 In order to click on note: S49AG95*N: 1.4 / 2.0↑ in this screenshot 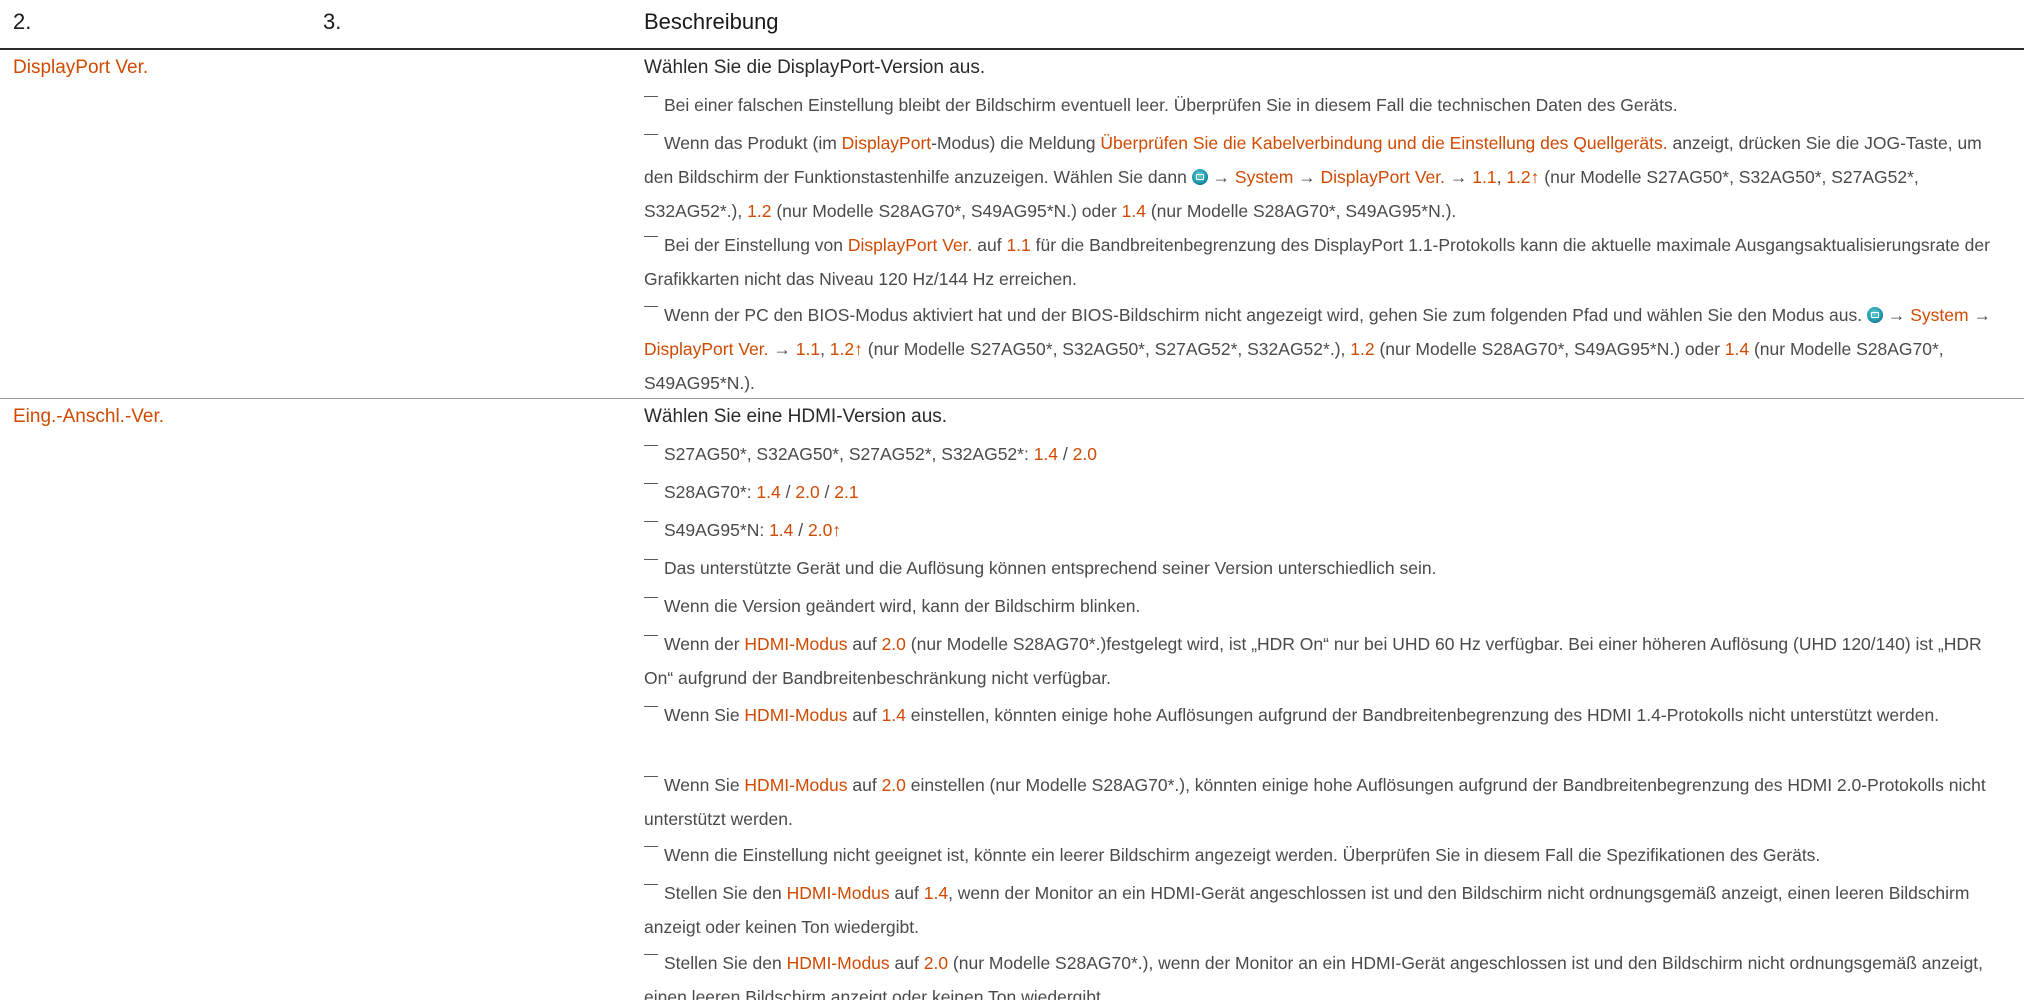, I will do `click(1329, 530)`.